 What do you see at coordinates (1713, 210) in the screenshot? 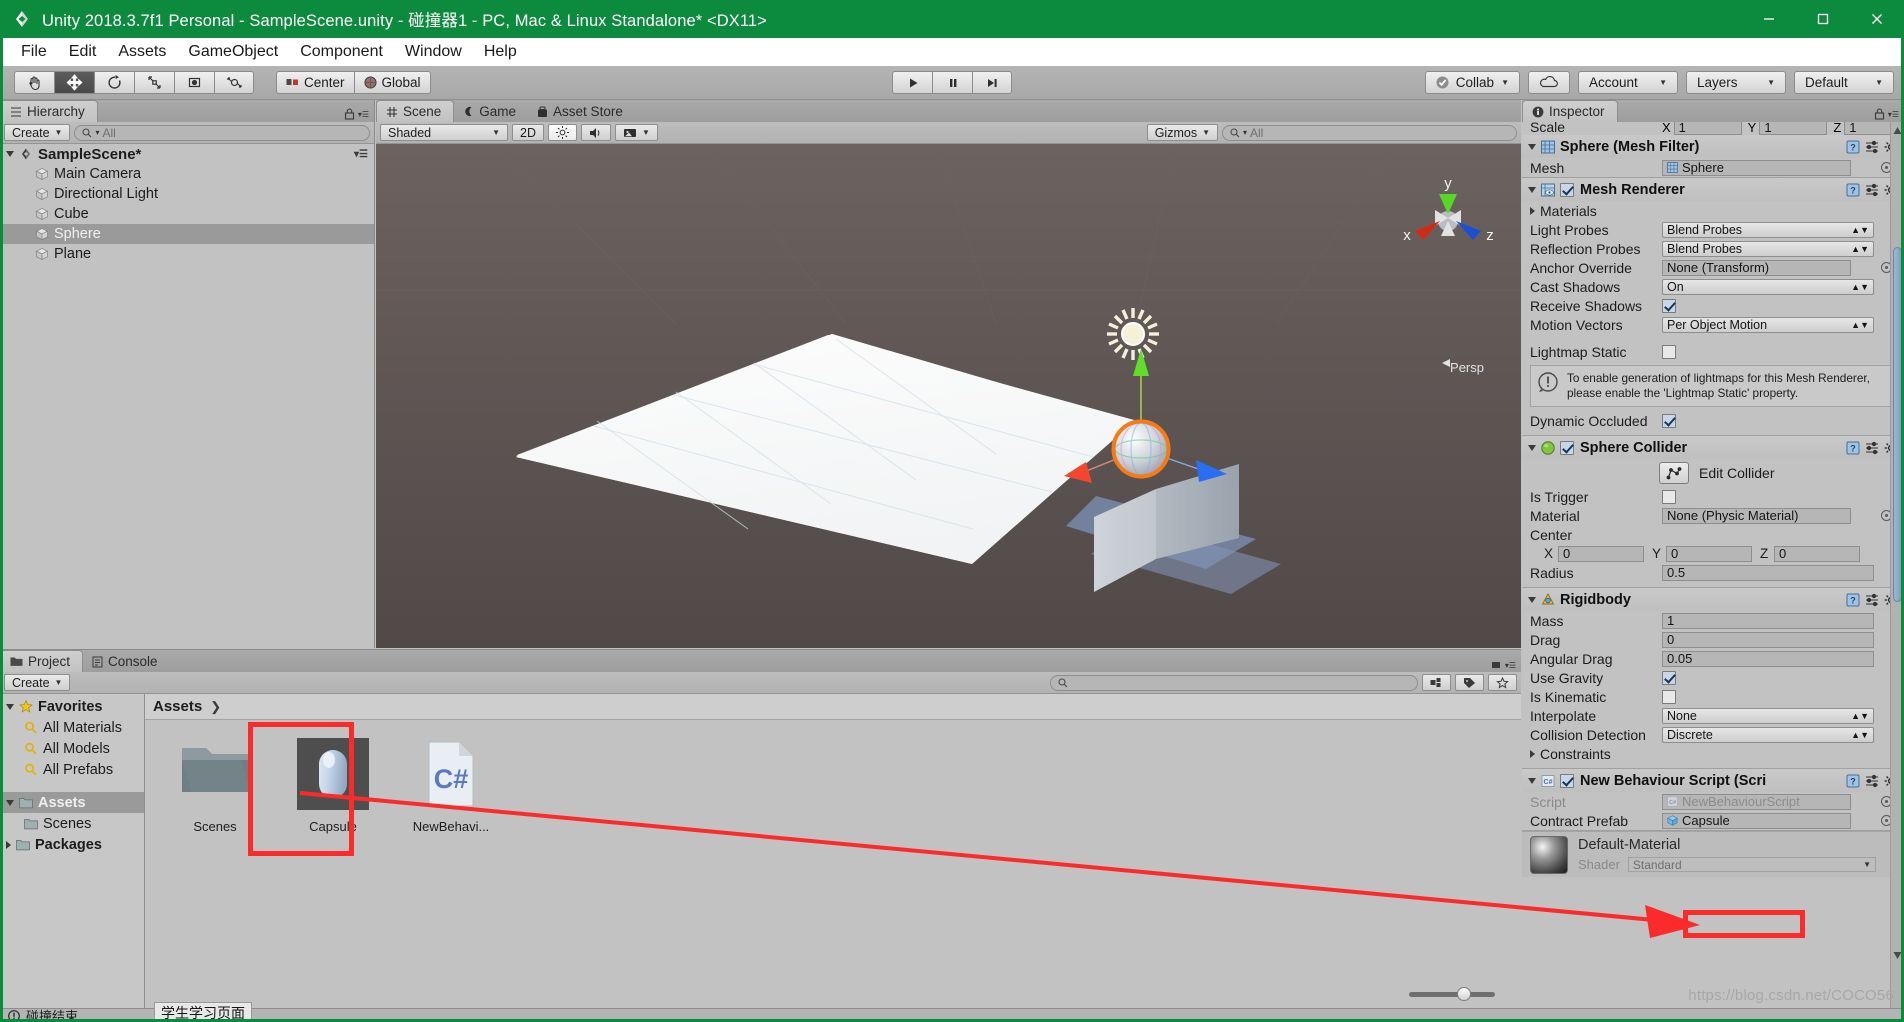
I see `materials-foldout-row: Materials` at bounding box center [1713, 210].